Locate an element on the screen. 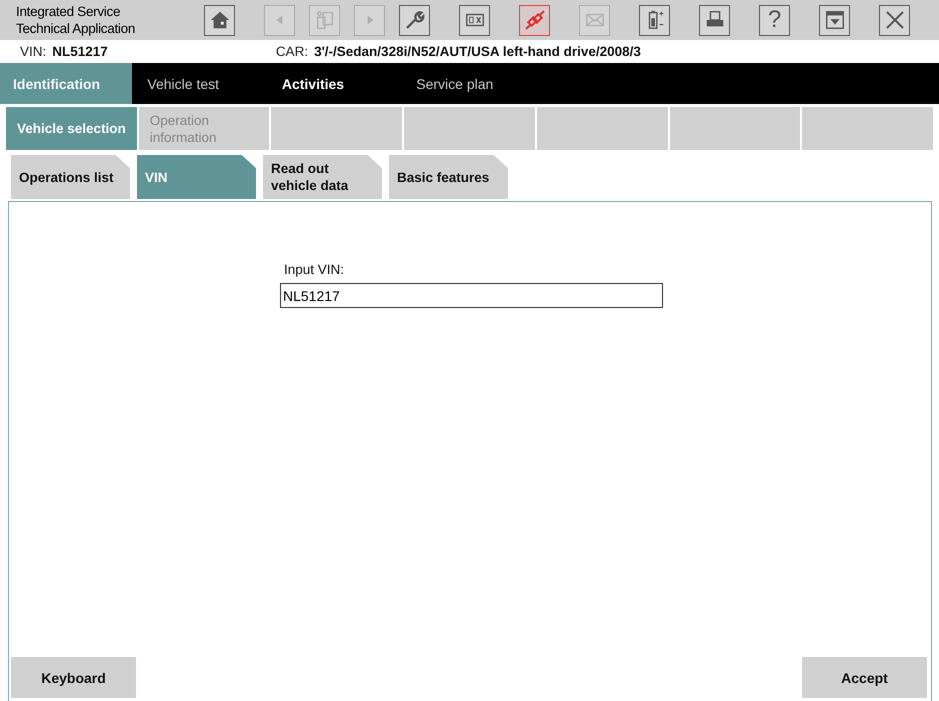 The width and height of the screenshot is (939, 701). close-button is located at coordinates (894, 20).